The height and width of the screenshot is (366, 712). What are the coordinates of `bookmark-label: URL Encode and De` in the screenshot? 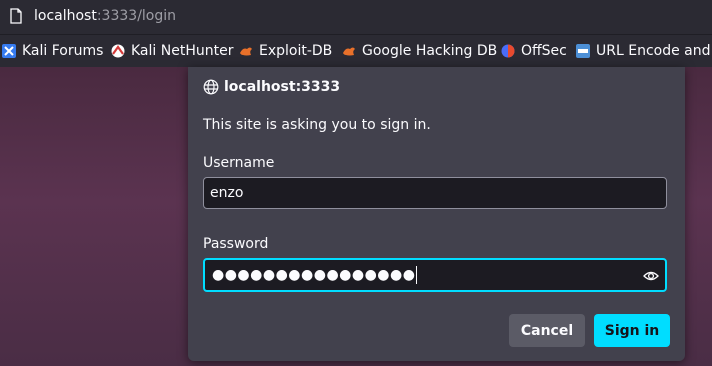 It's located at (654, 51).